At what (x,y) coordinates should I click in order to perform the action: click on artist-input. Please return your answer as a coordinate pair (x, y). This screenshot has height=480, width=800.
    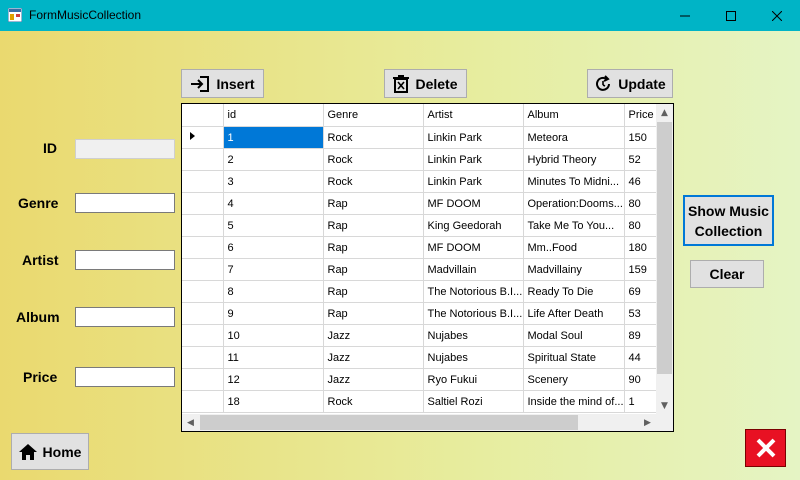
    Looking at the image, I should click on (125, 262).